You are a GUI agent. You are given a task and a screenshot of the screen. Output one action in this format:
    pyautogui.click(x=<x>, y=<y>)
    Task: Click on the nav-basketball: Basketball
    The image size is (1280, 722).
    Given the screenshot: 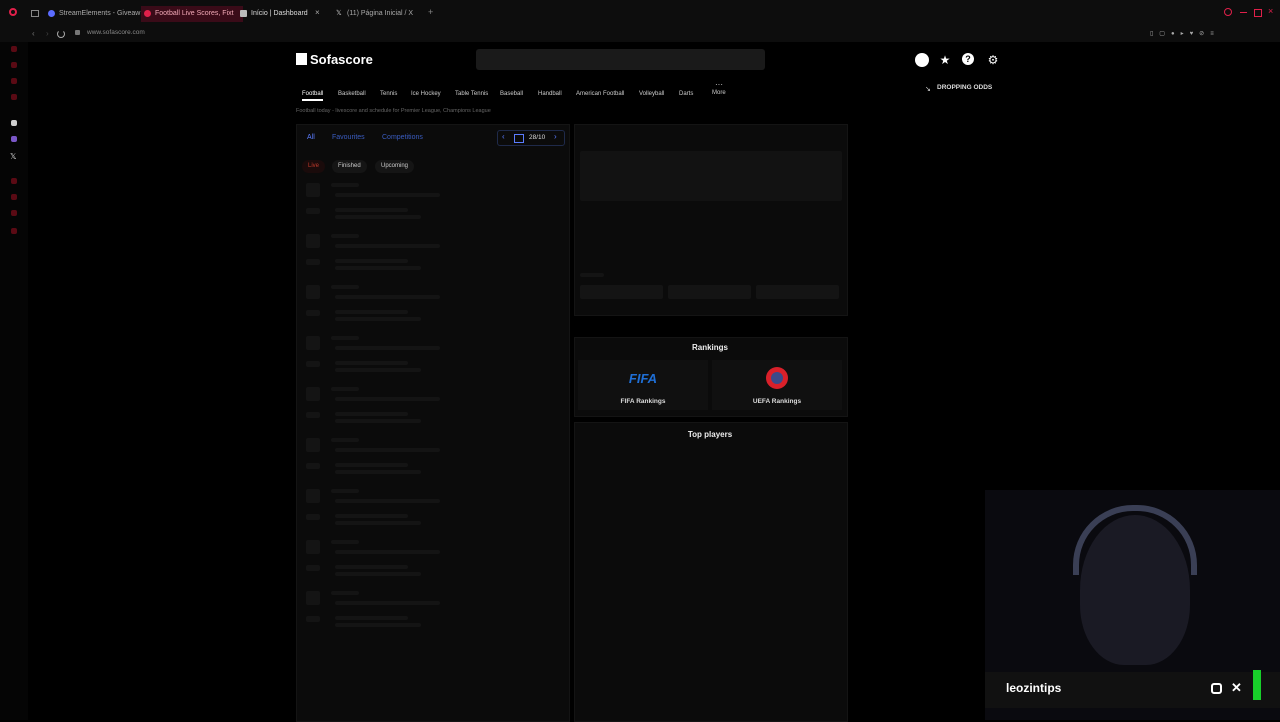 What is the action you would take?
    pyautogui.click(x=352, y=94)
    